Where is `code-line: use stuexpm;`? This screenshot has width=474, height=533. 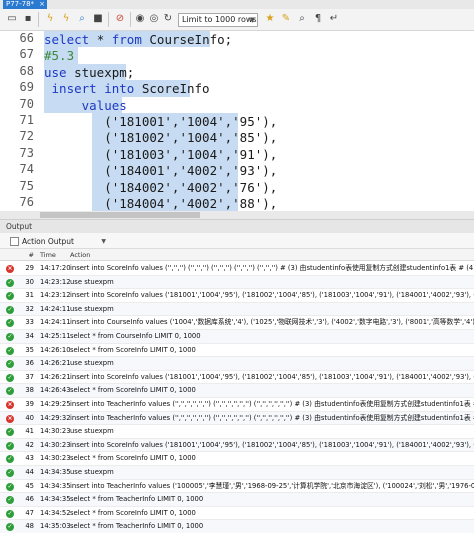
code-line: use stuexpm; is located at coordinates (89, 72).